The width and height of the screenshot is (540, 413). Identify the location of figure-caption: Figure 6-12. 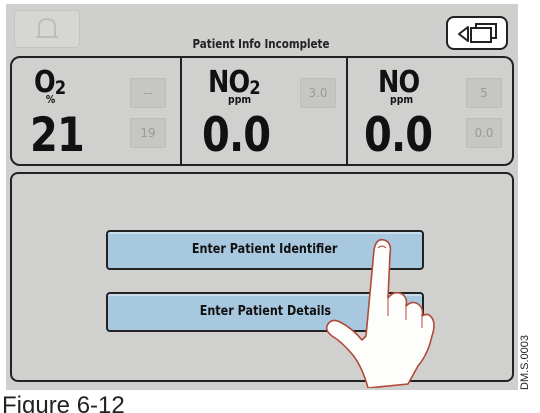
(63, 403).